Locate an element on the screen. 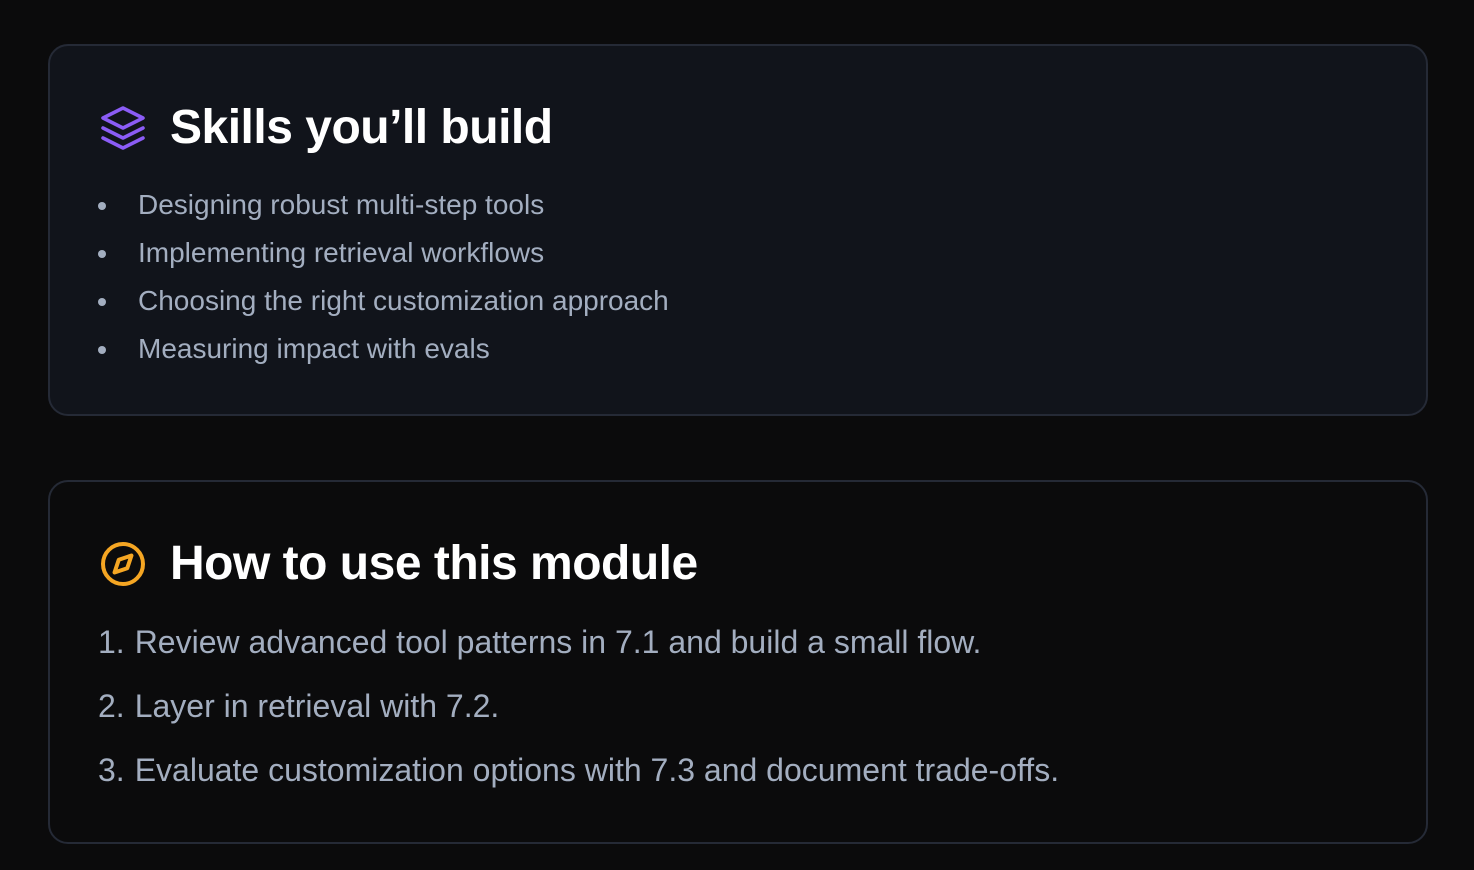 The width and height of the screenshot is (1474, 870). skill-item: Designing robust multi-step tools is located at coordinates (383, 205).